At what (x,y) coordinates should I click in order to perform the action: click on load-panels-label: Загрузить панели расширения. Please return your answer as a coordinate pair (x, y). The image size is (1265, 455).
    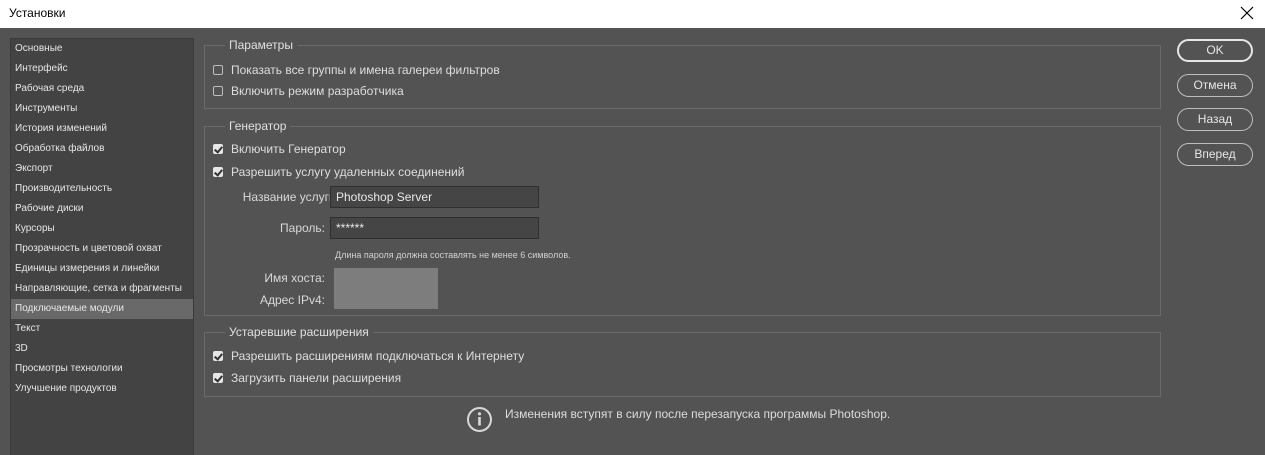
    Looking at the image, I should click on (316, 378).